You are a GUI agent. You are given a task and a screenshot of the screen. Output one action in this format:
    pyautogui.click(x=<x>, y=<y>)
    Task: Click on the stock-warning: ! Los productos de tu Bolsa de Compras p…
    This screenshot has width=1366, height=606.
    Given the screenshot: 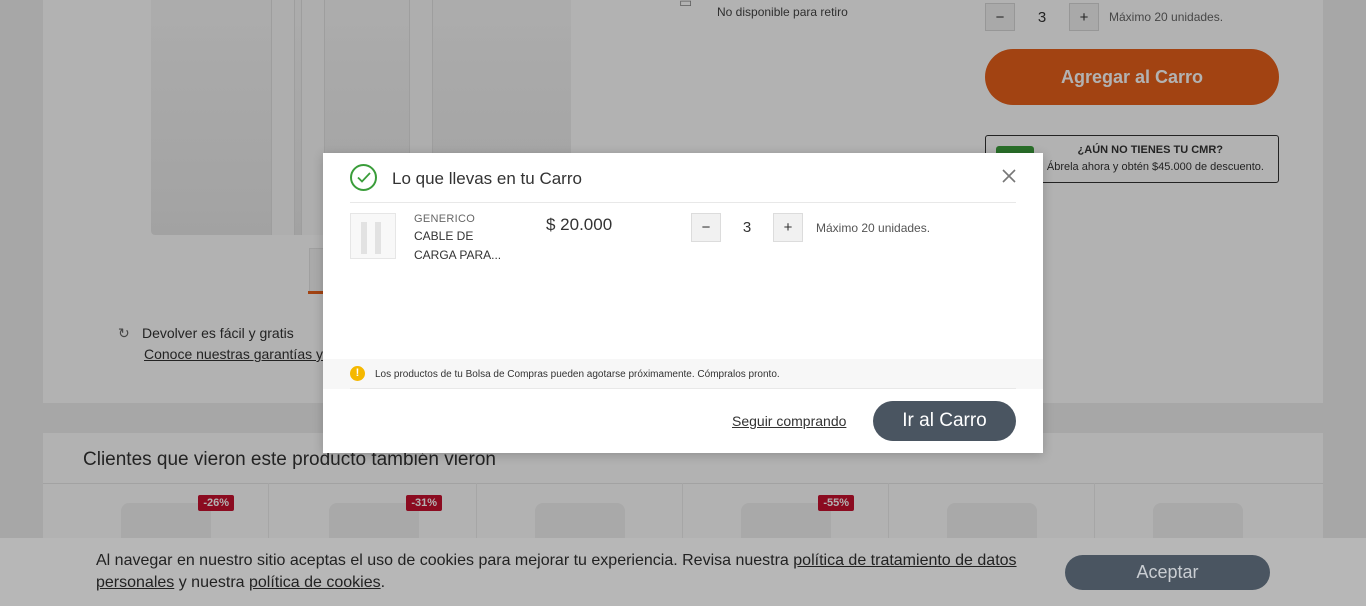 What is the action you would take?
    pyautogui.click(x=683, y=374)
    